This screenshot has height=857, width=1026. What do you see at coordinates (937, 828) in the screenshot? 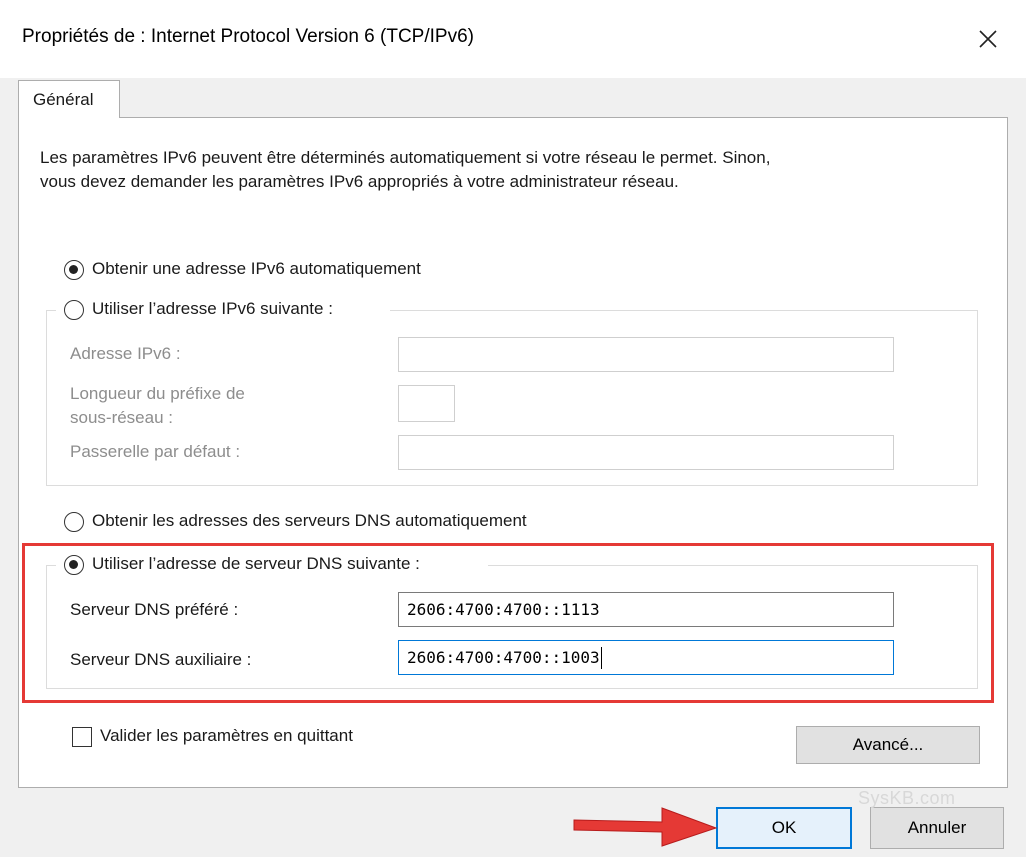
I see `cancel-button: Annuler` at bounding box center [937, 828].